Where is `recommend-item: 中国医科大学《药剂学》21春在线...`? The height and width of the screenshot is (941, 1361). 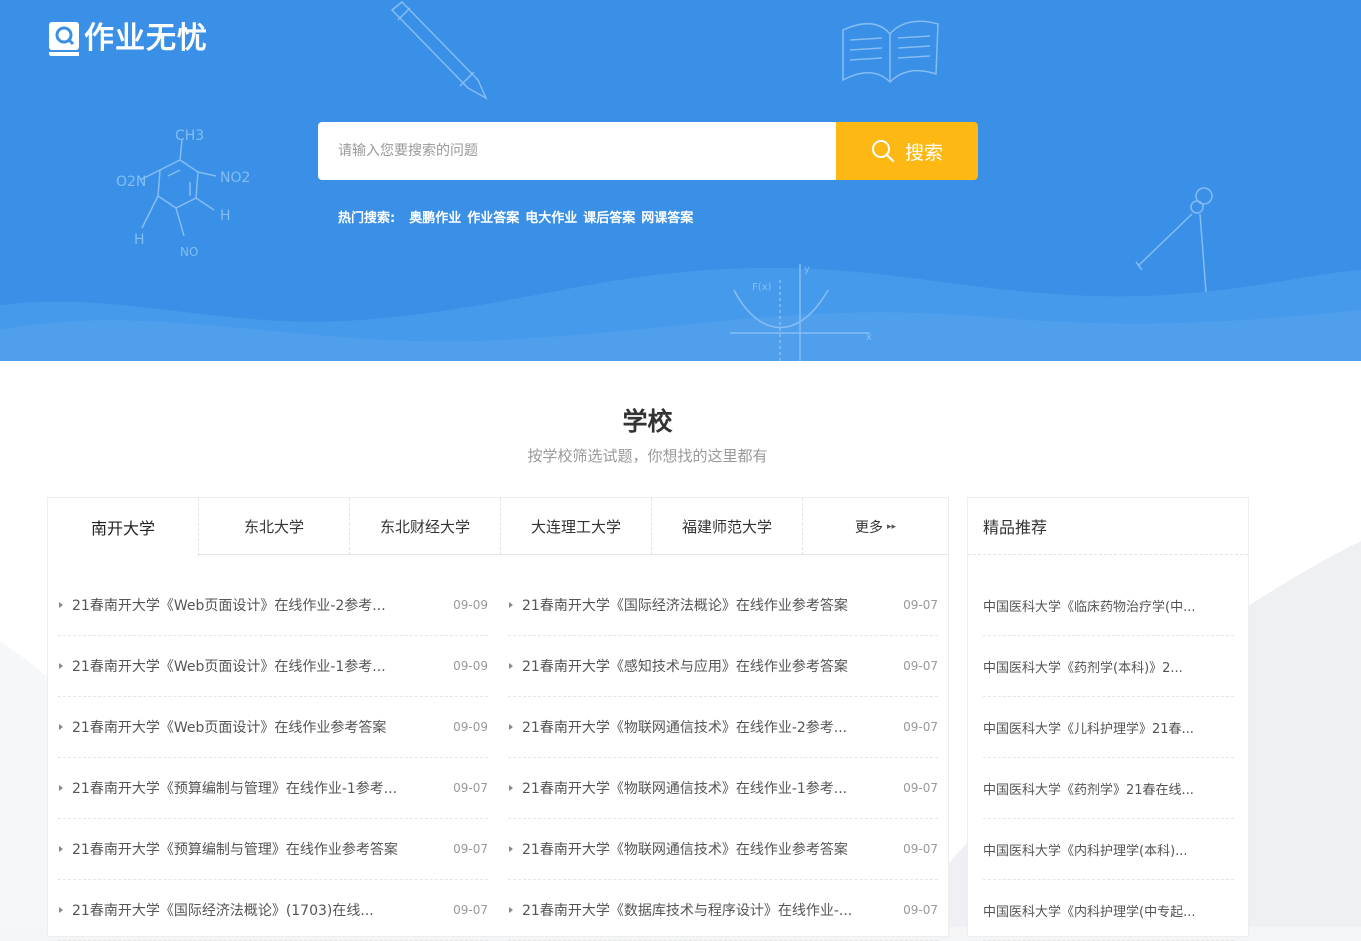
recommend-item: 中国医科大学《药剂学》21春在线... is located at coordinates (1108, 788).